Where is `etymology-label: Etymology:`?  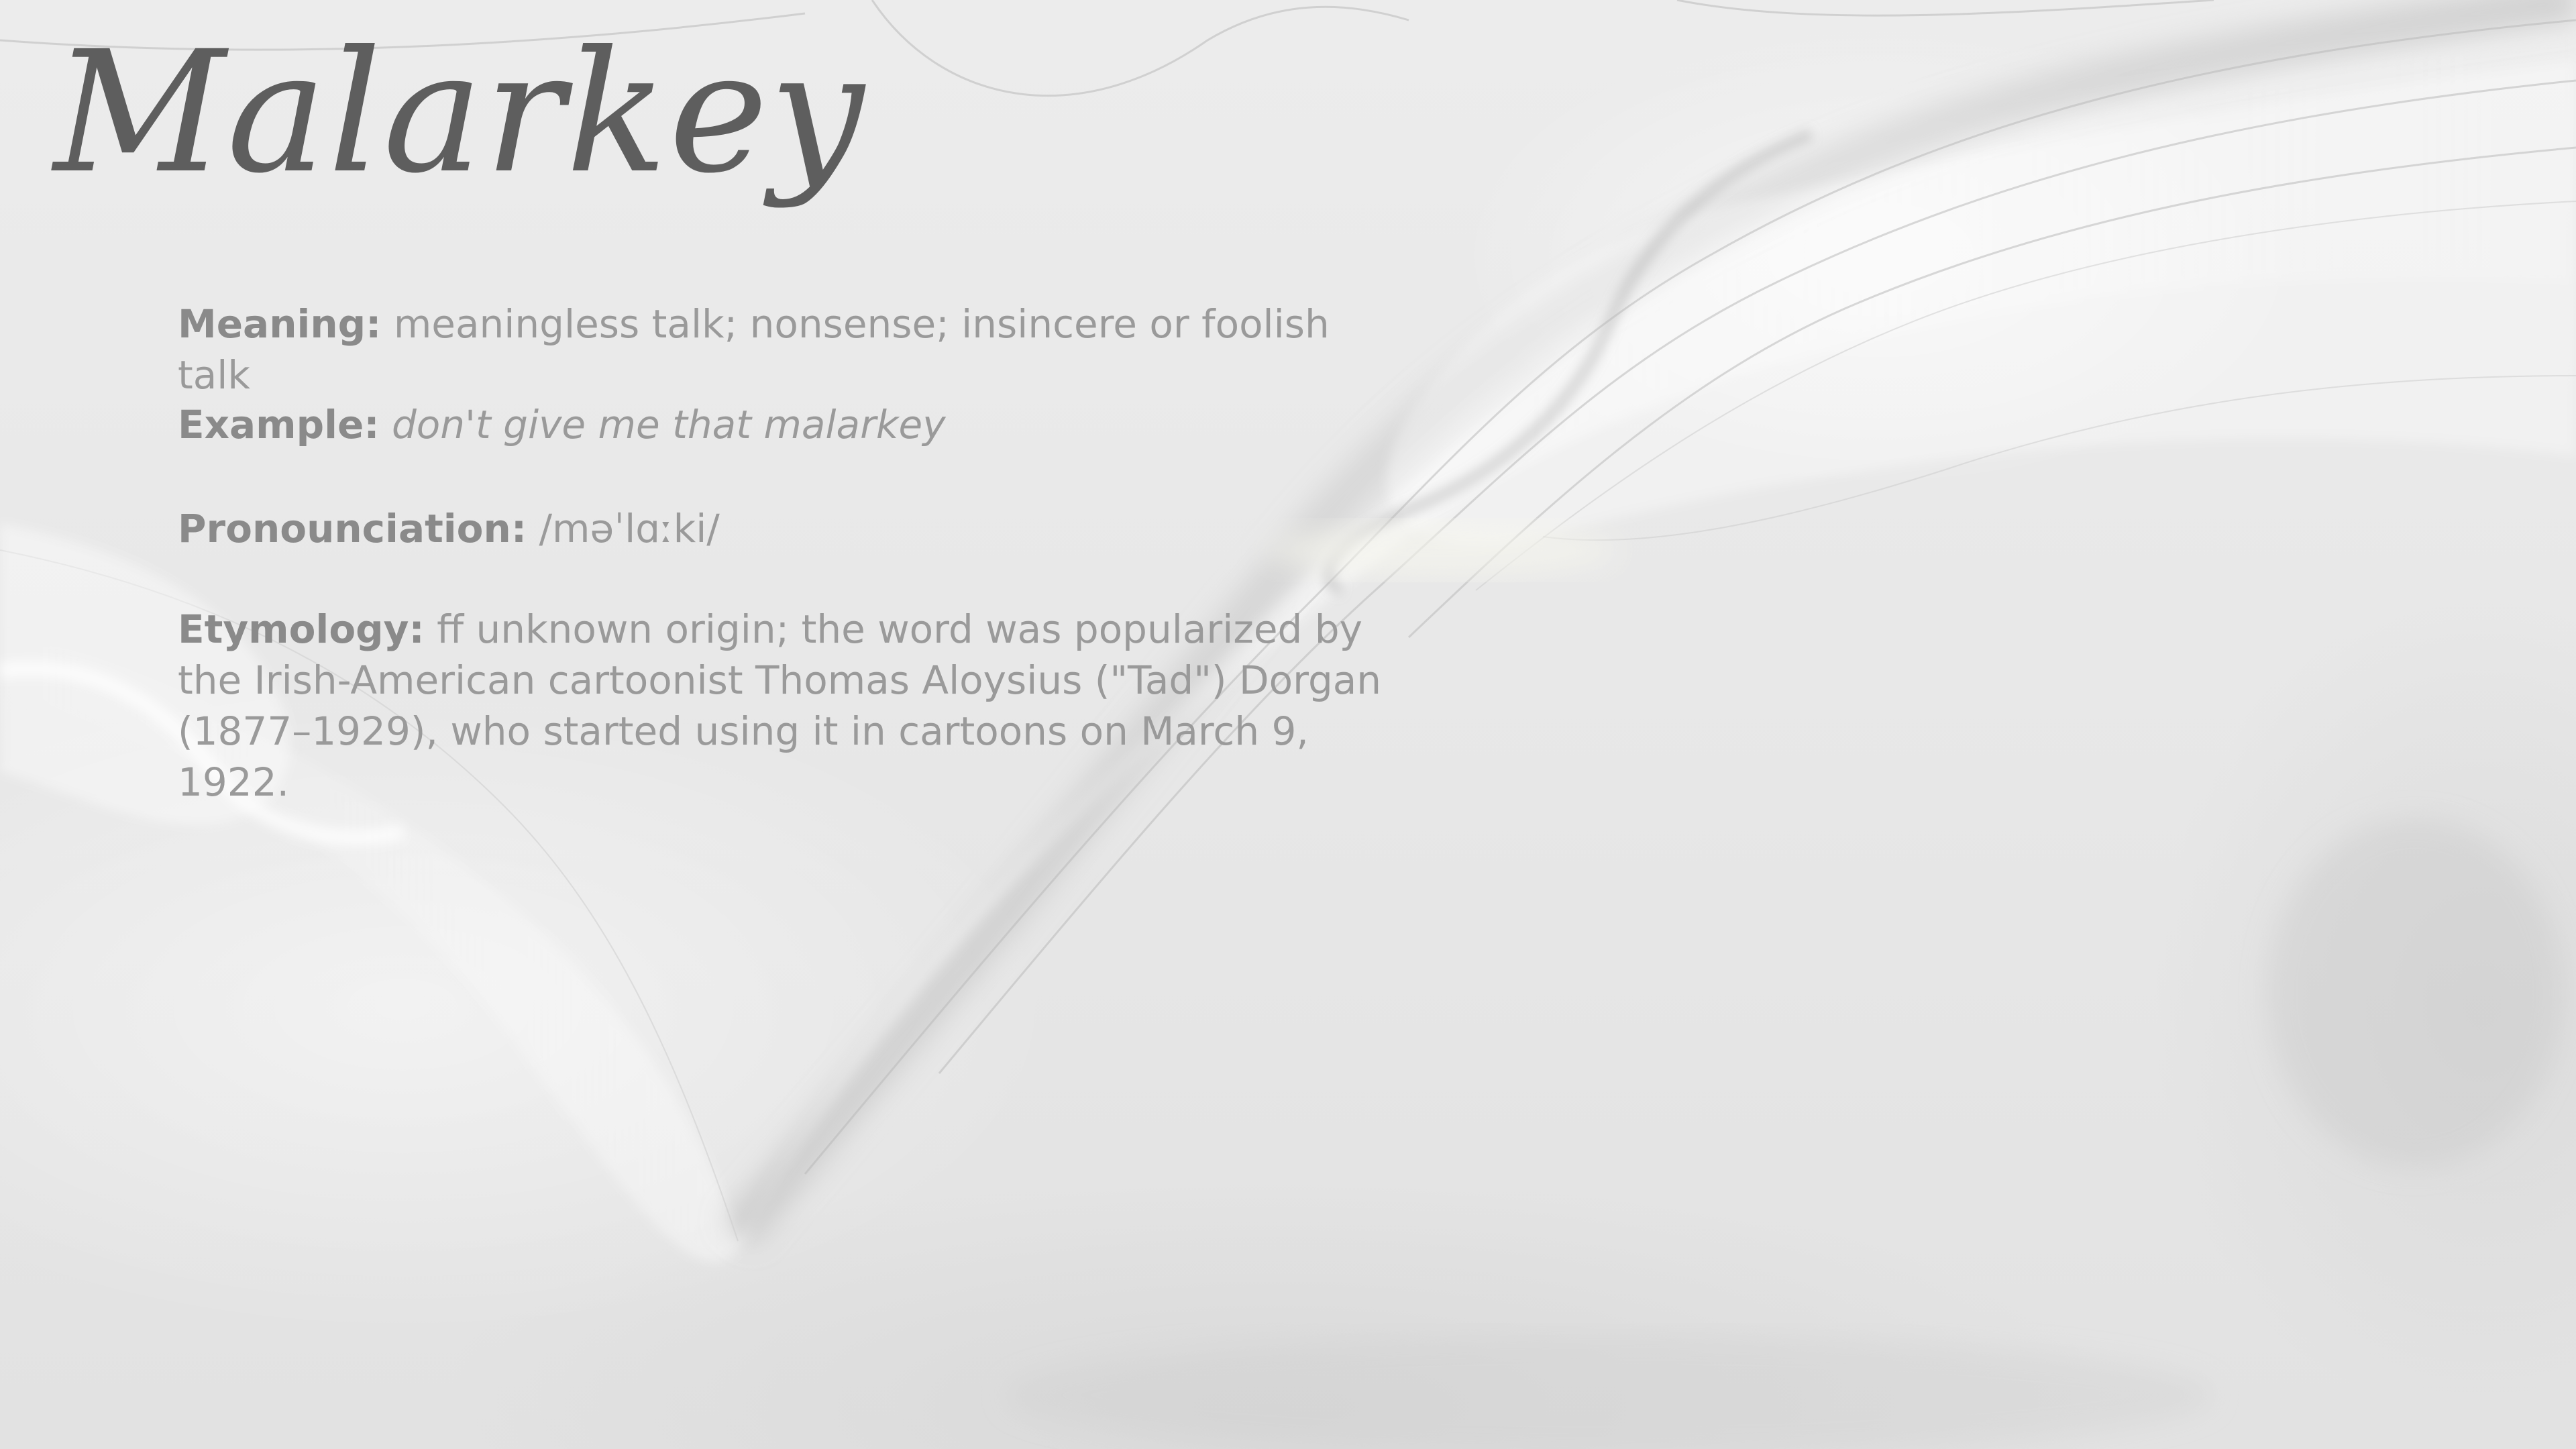 etymology-label: Etymology: is located at coordinates (301, 629).